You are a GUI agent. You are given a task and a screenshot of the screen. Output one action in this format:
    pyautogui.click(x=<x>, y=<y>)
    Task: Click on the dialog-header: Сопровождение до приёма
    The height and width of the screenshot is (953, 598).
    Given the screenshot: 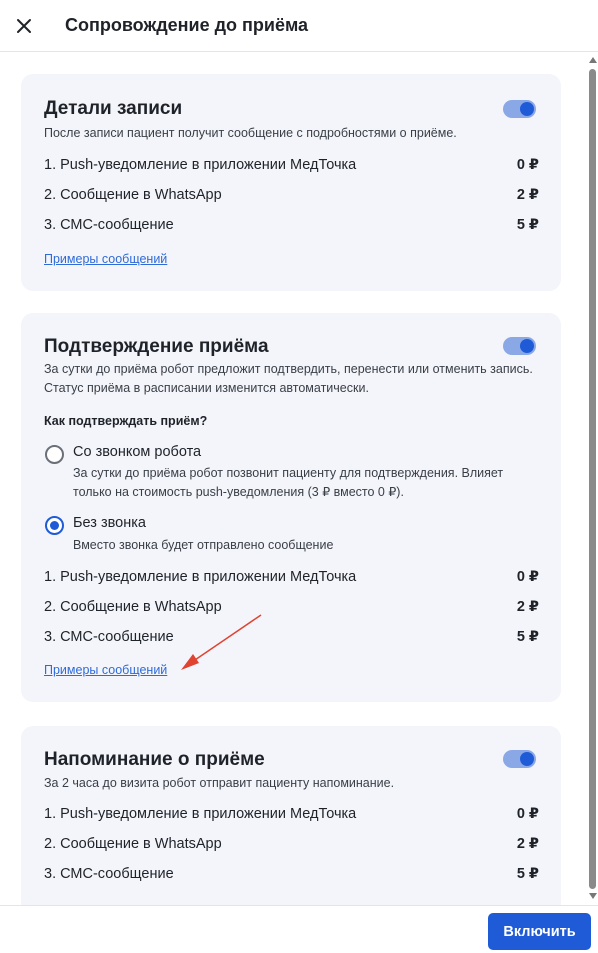 What is the action you would take?
    pyautogui.click(x=299, y=26)
    